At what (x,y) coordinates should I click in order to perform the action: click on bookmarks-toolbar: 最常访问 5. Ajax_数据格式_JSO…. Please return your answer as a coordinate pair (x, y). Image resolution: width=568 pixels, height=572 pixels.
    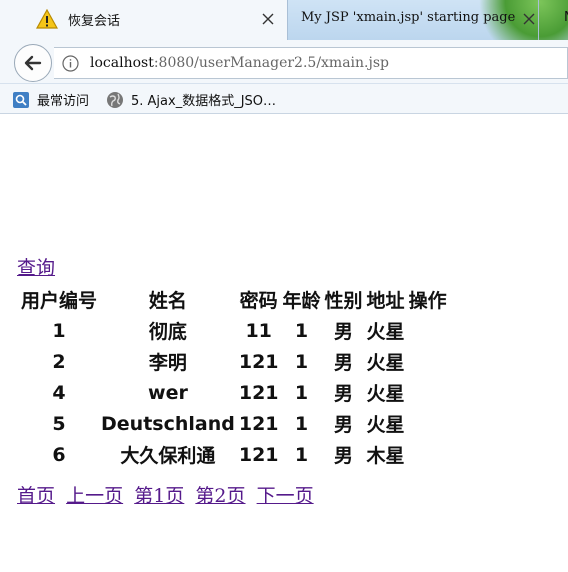
    Looking at the image, I should click on (284, 99).